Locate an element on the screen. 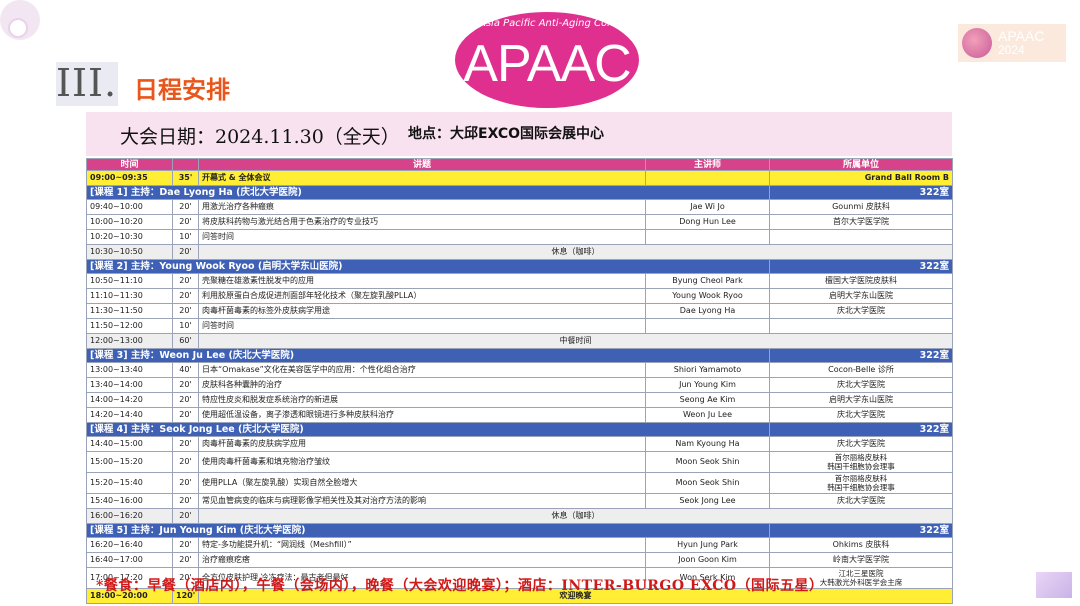  topic-cell: 问答时间 is located at coordinates (422, 237).